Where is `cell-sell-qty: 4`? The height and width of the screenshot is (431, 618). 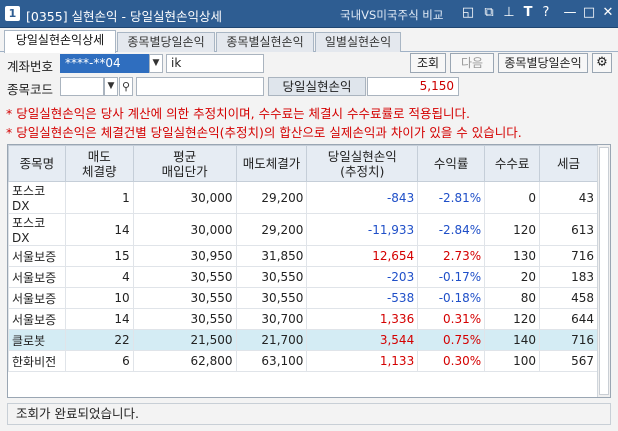 cell-sell-qty: 4 is located at coordinates (99, 277).